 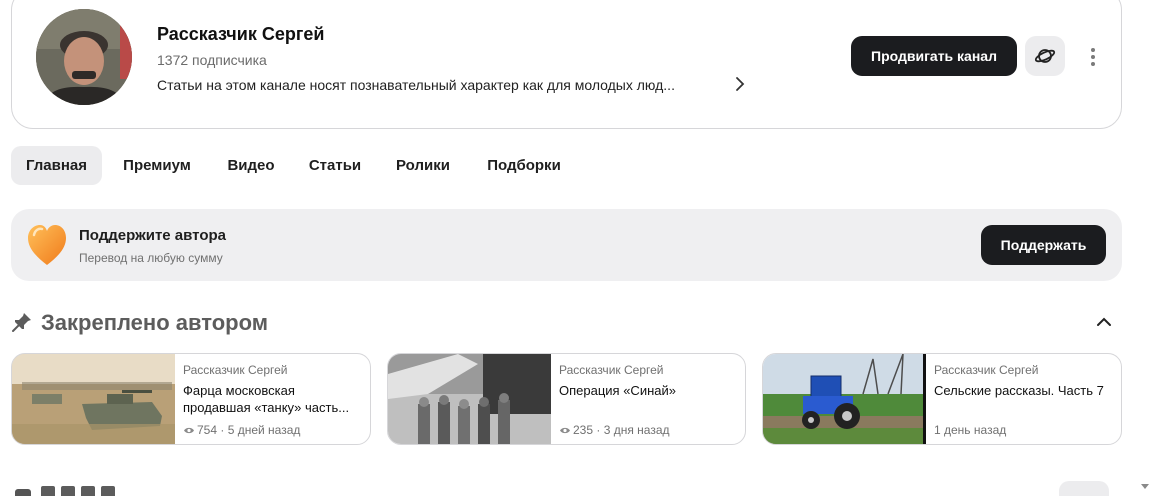 What do you see at coordinates (21, 322) in the screenshot?
I see `pin-icon` at bounding box center [21, 322].